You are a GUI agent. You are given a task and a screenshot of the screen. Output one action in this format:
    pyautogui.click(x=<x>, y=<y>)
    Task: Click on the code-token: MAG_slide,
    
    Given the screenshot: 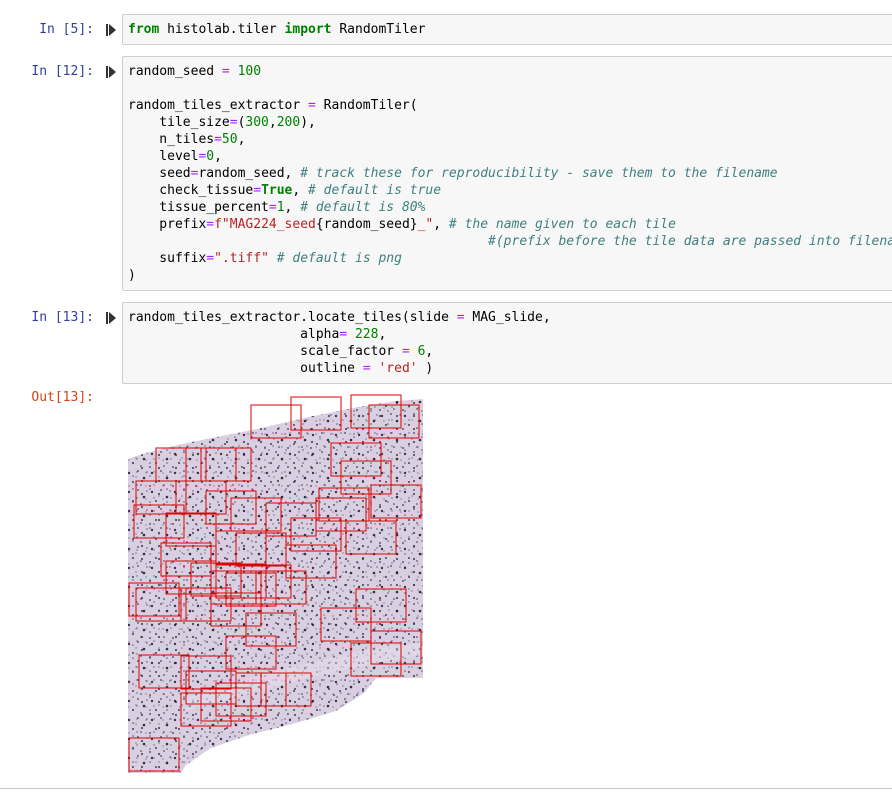 What is the action you would take?
    pyautogui.click(x=507, y=317)
    